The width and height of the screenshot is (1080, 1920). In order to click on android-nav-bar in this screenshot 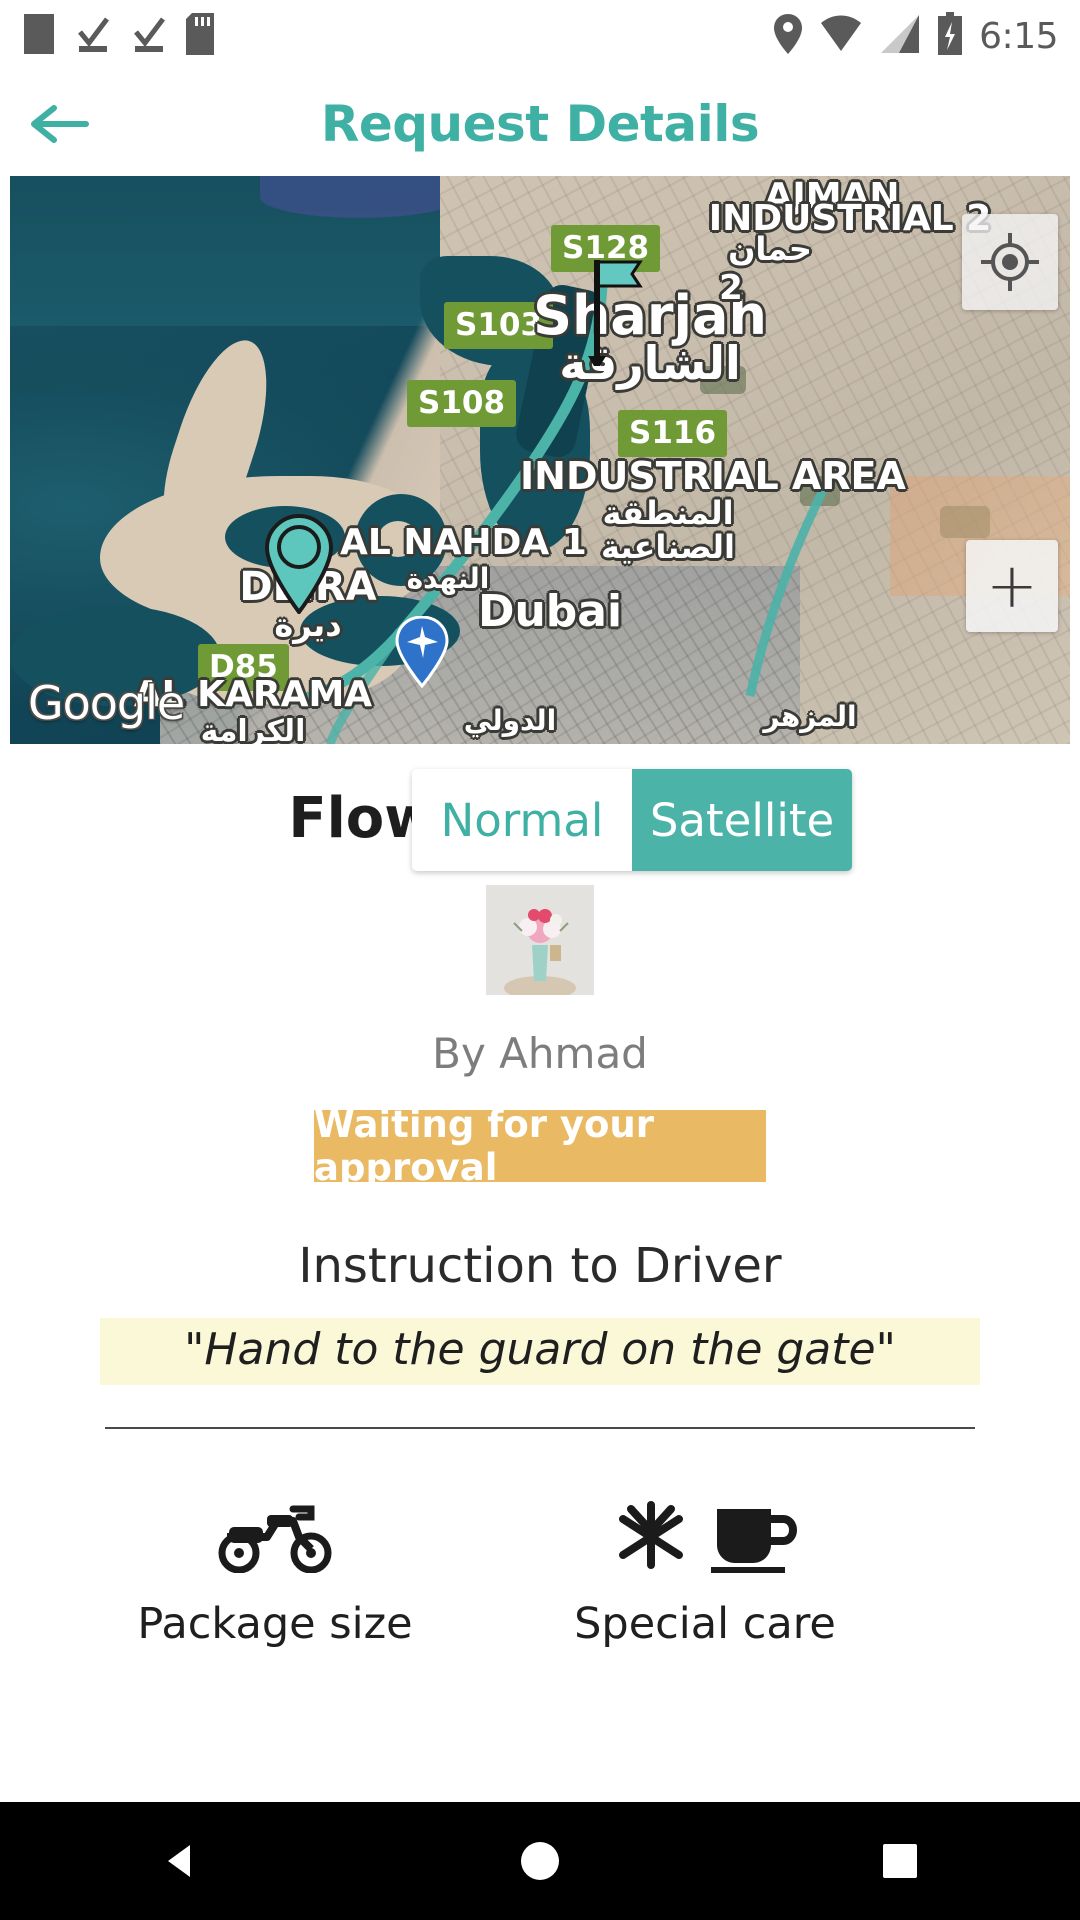, I will do `click(540, 1861)`.